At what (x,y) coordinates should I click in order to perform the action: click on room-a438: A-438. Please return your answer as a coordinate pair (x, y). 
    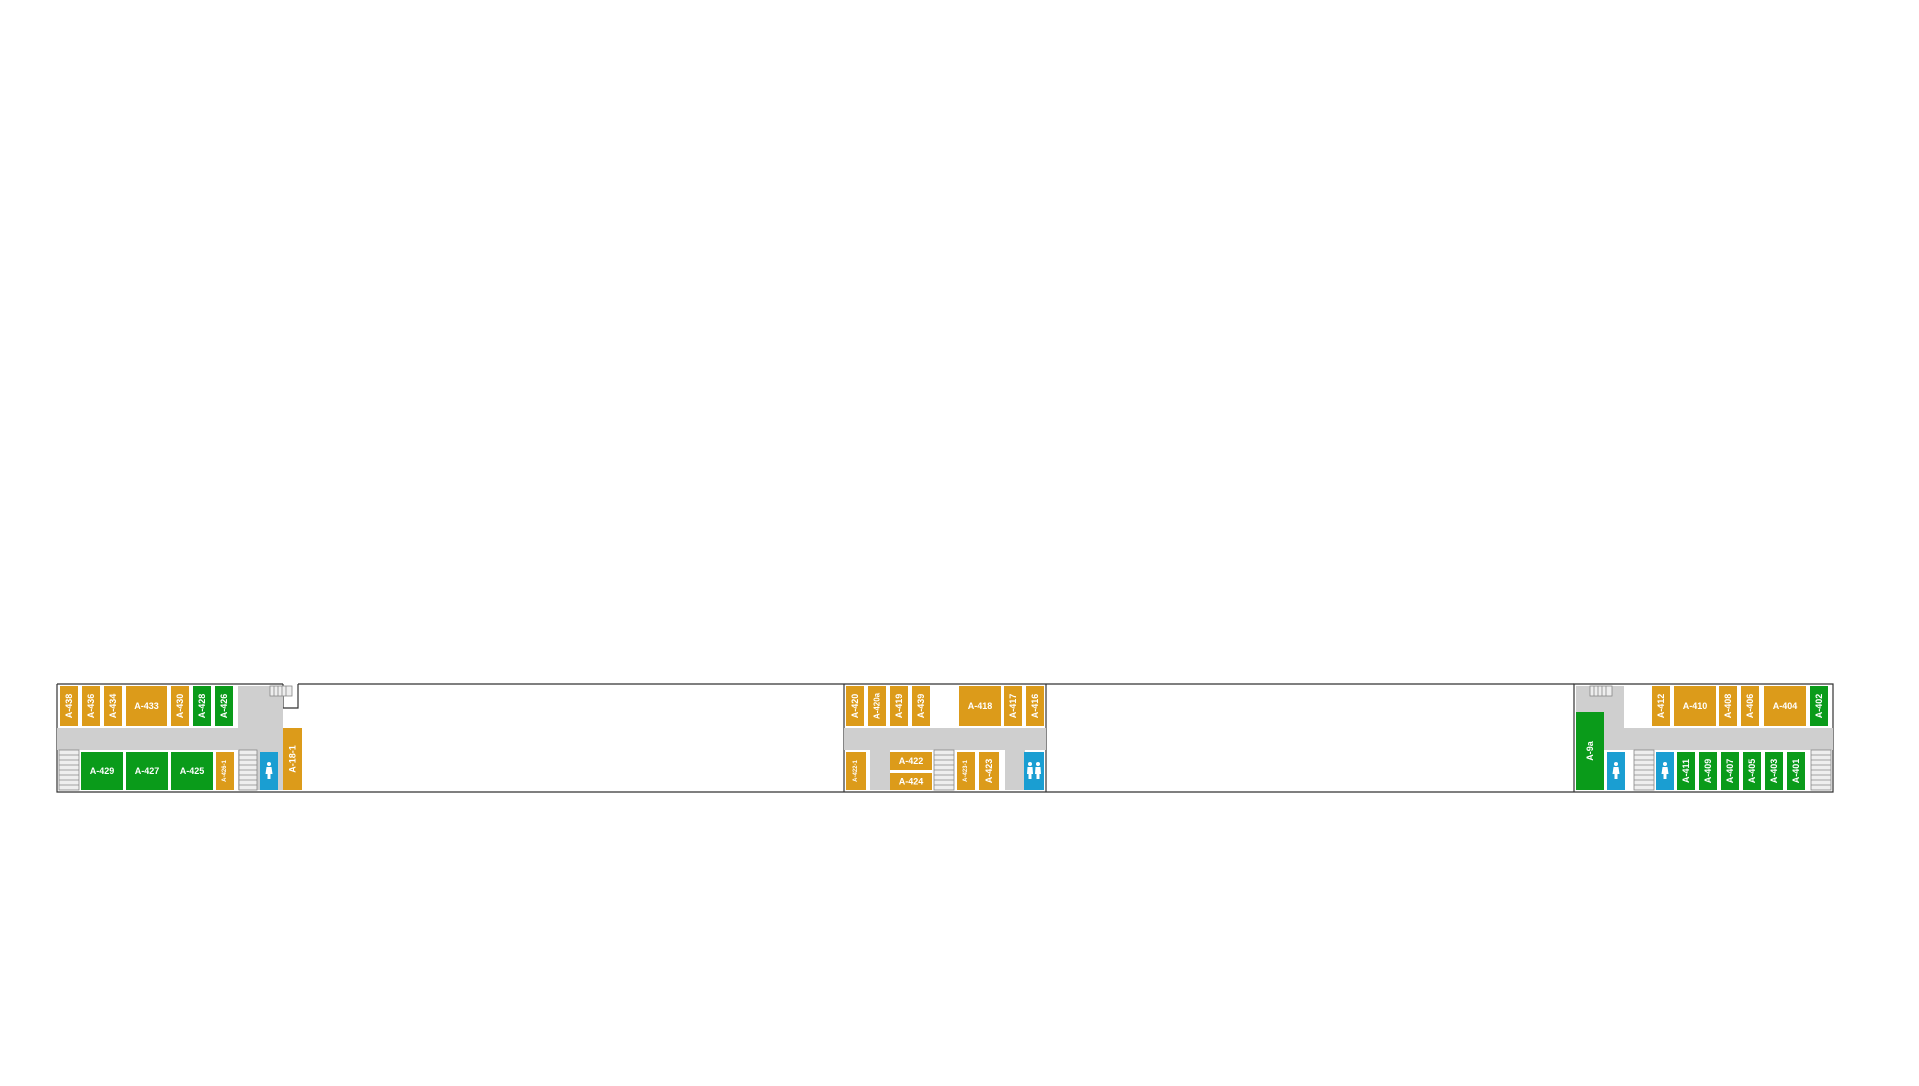
    Looking at the image, I should click on (69, 706).